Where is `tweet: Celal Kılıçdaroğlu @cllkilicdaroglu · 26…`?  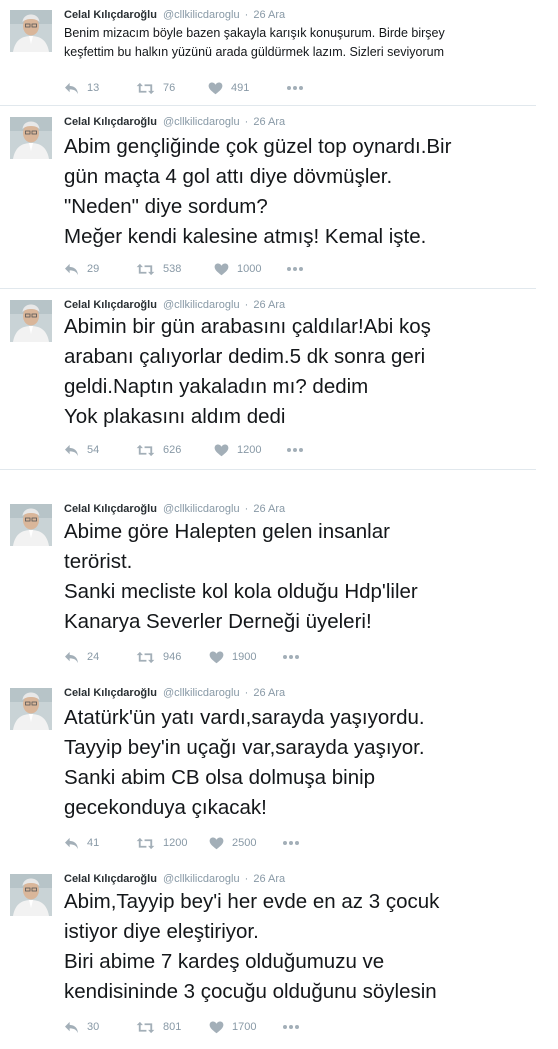 tweet: Celal Kılıçdaroğlu @cllkilicdaroglu · 26… is located at coordinates (268, 53).